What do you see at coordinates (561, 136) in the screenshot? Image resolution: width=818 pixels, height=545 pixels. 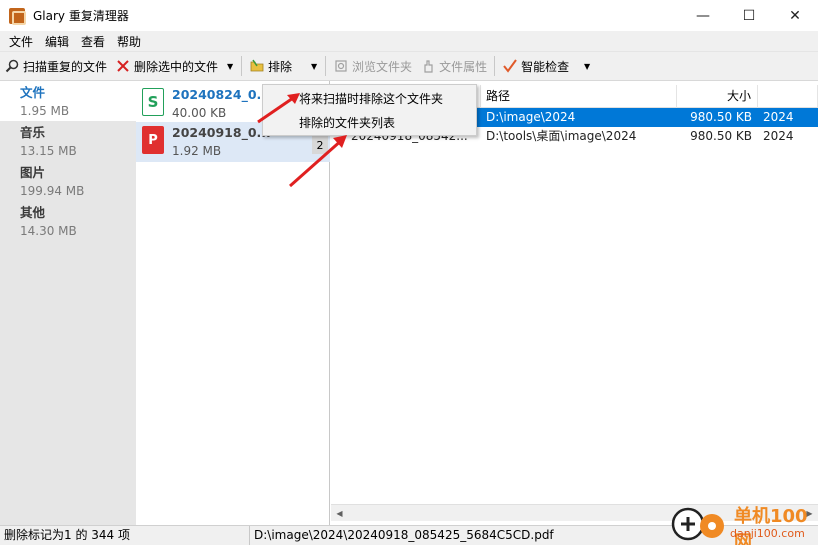 I see `row-path: D:\tools\桌面\image\2024` at bounding box center [561, 136].